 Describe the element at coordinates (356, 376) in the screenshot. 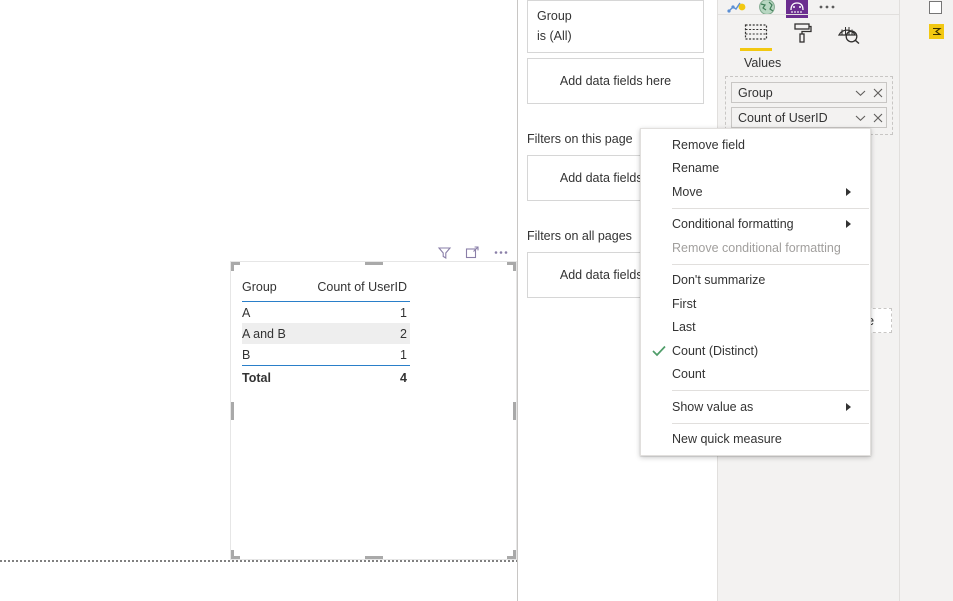

I see `cell-total-value: 4` at that location.